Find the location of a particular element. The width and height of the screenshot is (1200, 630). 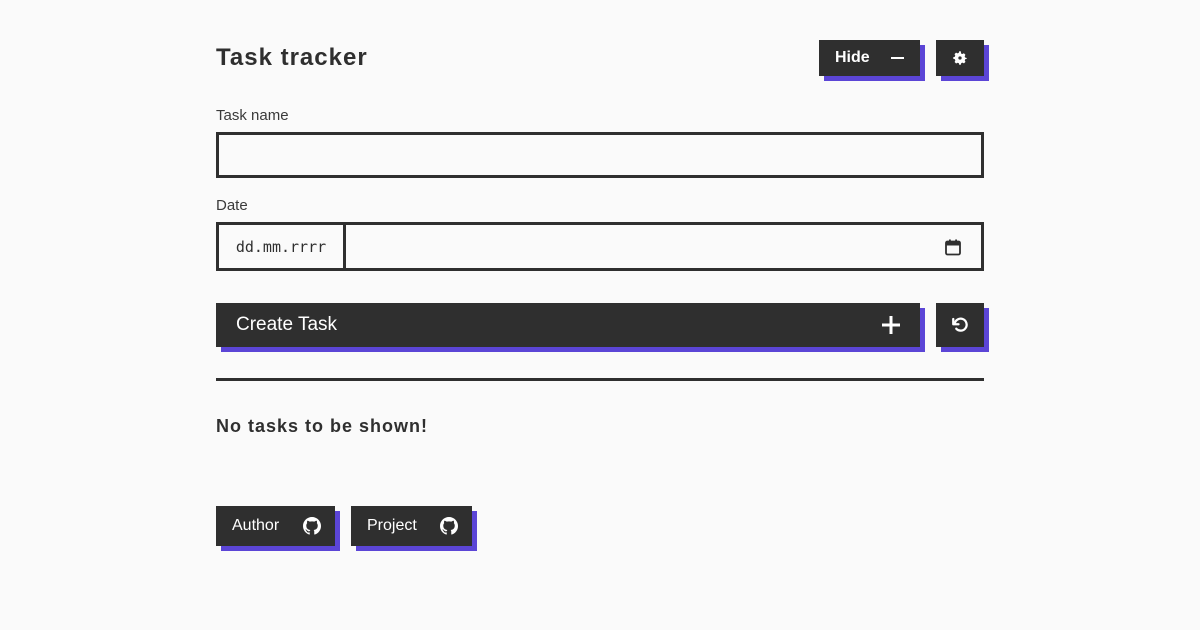

reset-button is located at coordinates (960, 325).